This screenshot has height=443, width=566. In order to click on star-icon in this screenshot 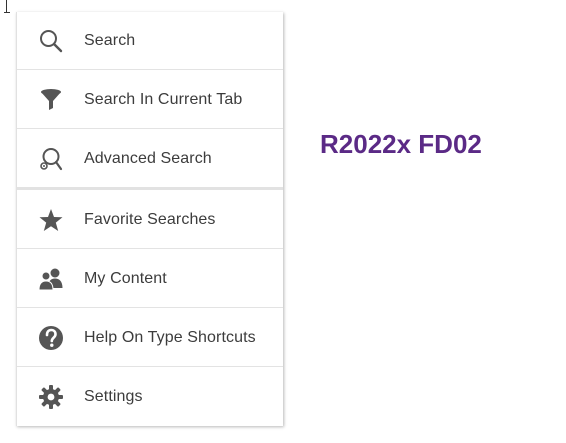, I will do `click(51, 220)`.